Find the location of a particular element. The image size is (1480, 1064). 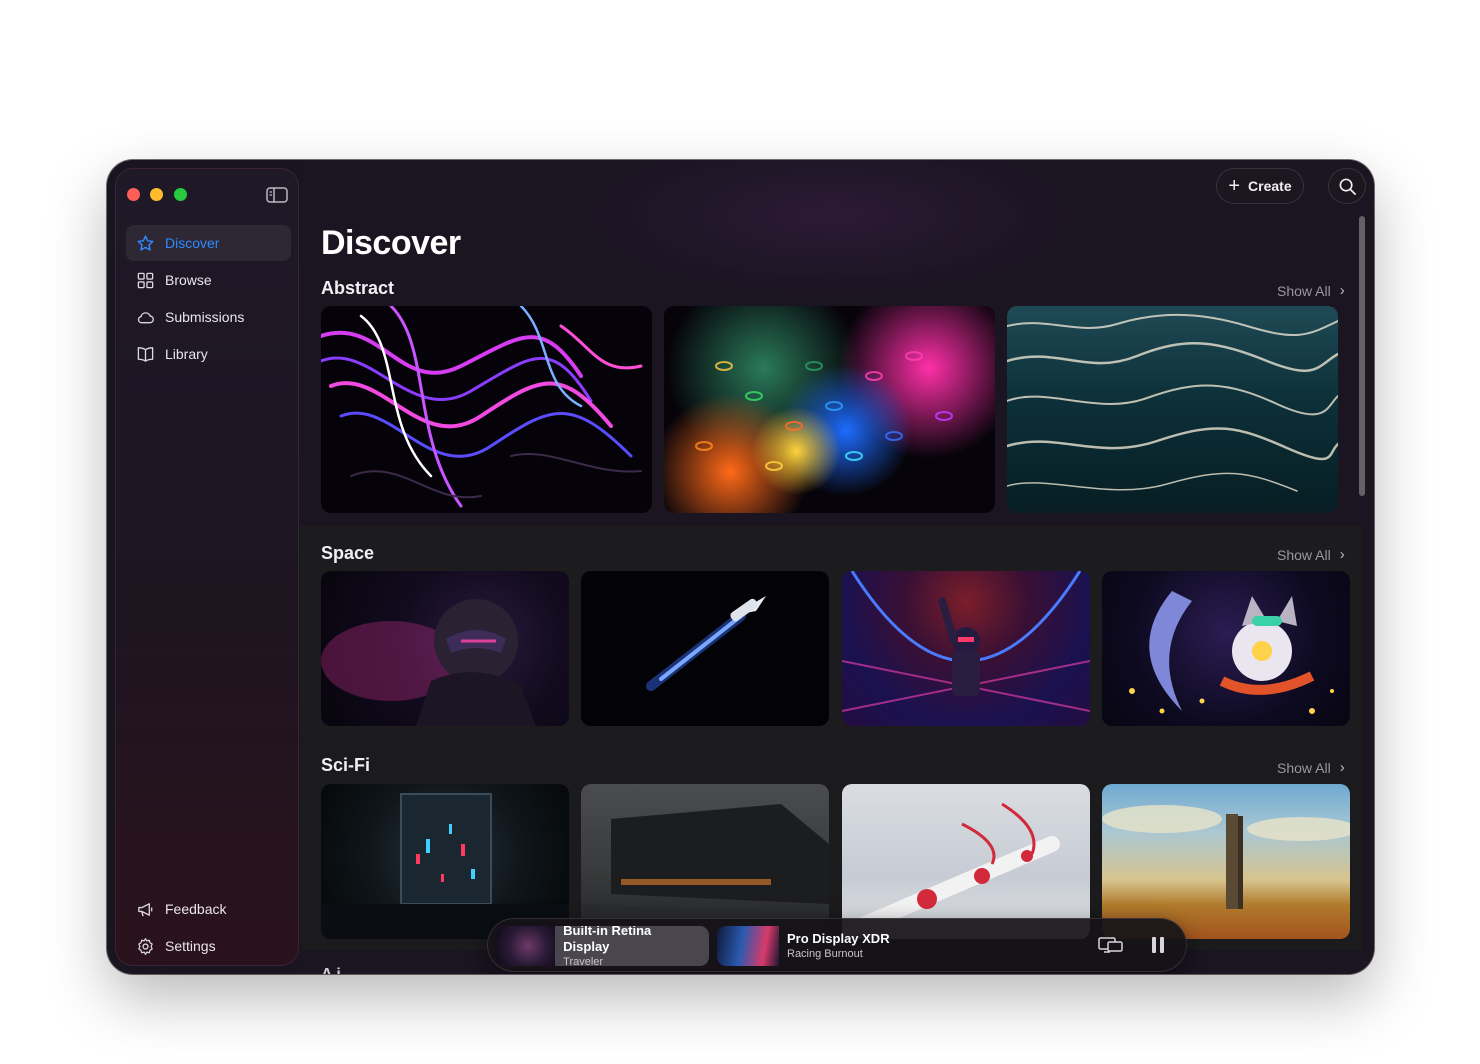

gear-icon is located at coordinates (145, 946).